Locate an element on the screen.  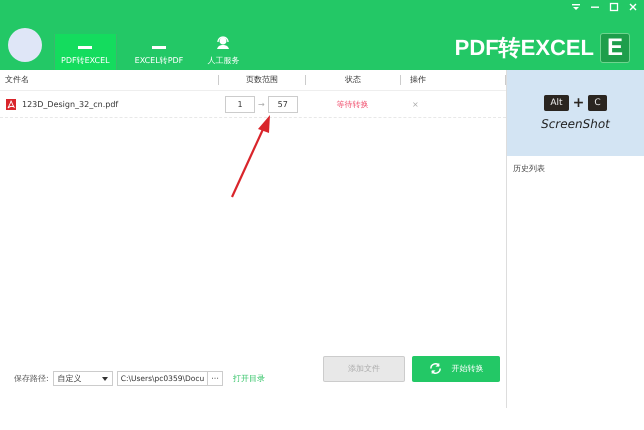
avatar-icon is located at coordinates (25, 45).